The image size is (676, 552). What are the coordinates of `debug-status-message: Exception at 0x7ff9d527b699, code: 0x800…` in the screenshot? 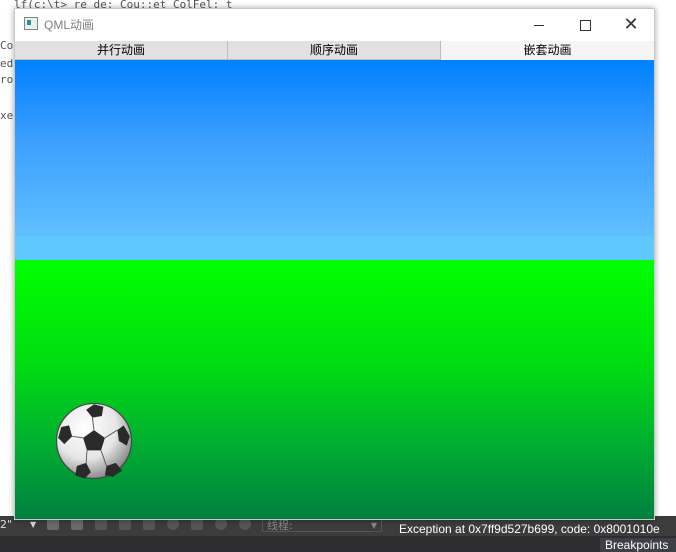 It's located at (529, 529).